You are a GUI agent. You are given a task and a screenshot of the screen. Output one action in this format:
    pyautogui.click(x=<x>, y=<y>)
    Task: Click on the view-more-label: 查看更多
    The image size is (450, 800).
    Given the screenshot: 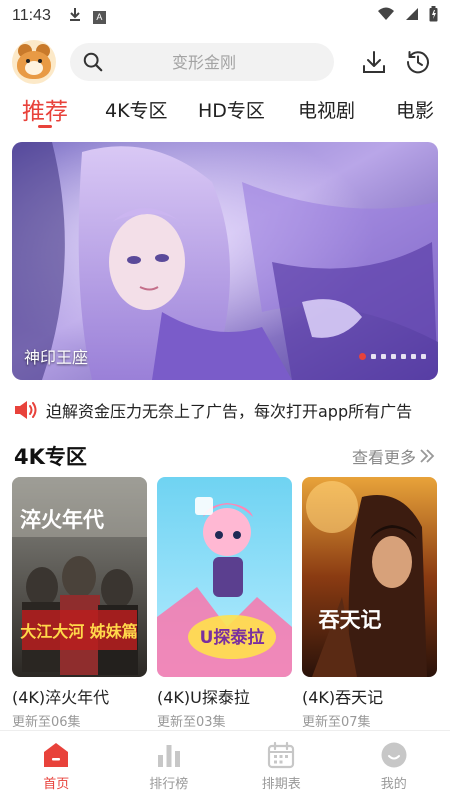 What is the action you would take?
    pyautogui.click(x=383, y=457)
    